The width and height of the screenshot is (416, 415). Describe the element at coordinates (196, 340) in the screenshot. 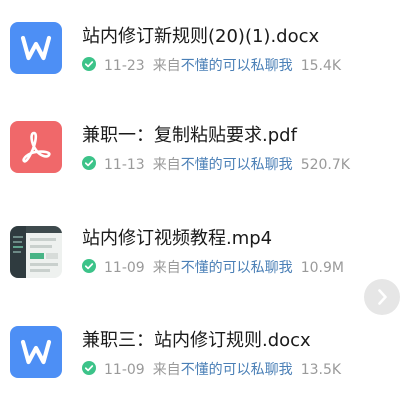

I see `file-name: 兼职三：站内修订规则.docx` at that location.